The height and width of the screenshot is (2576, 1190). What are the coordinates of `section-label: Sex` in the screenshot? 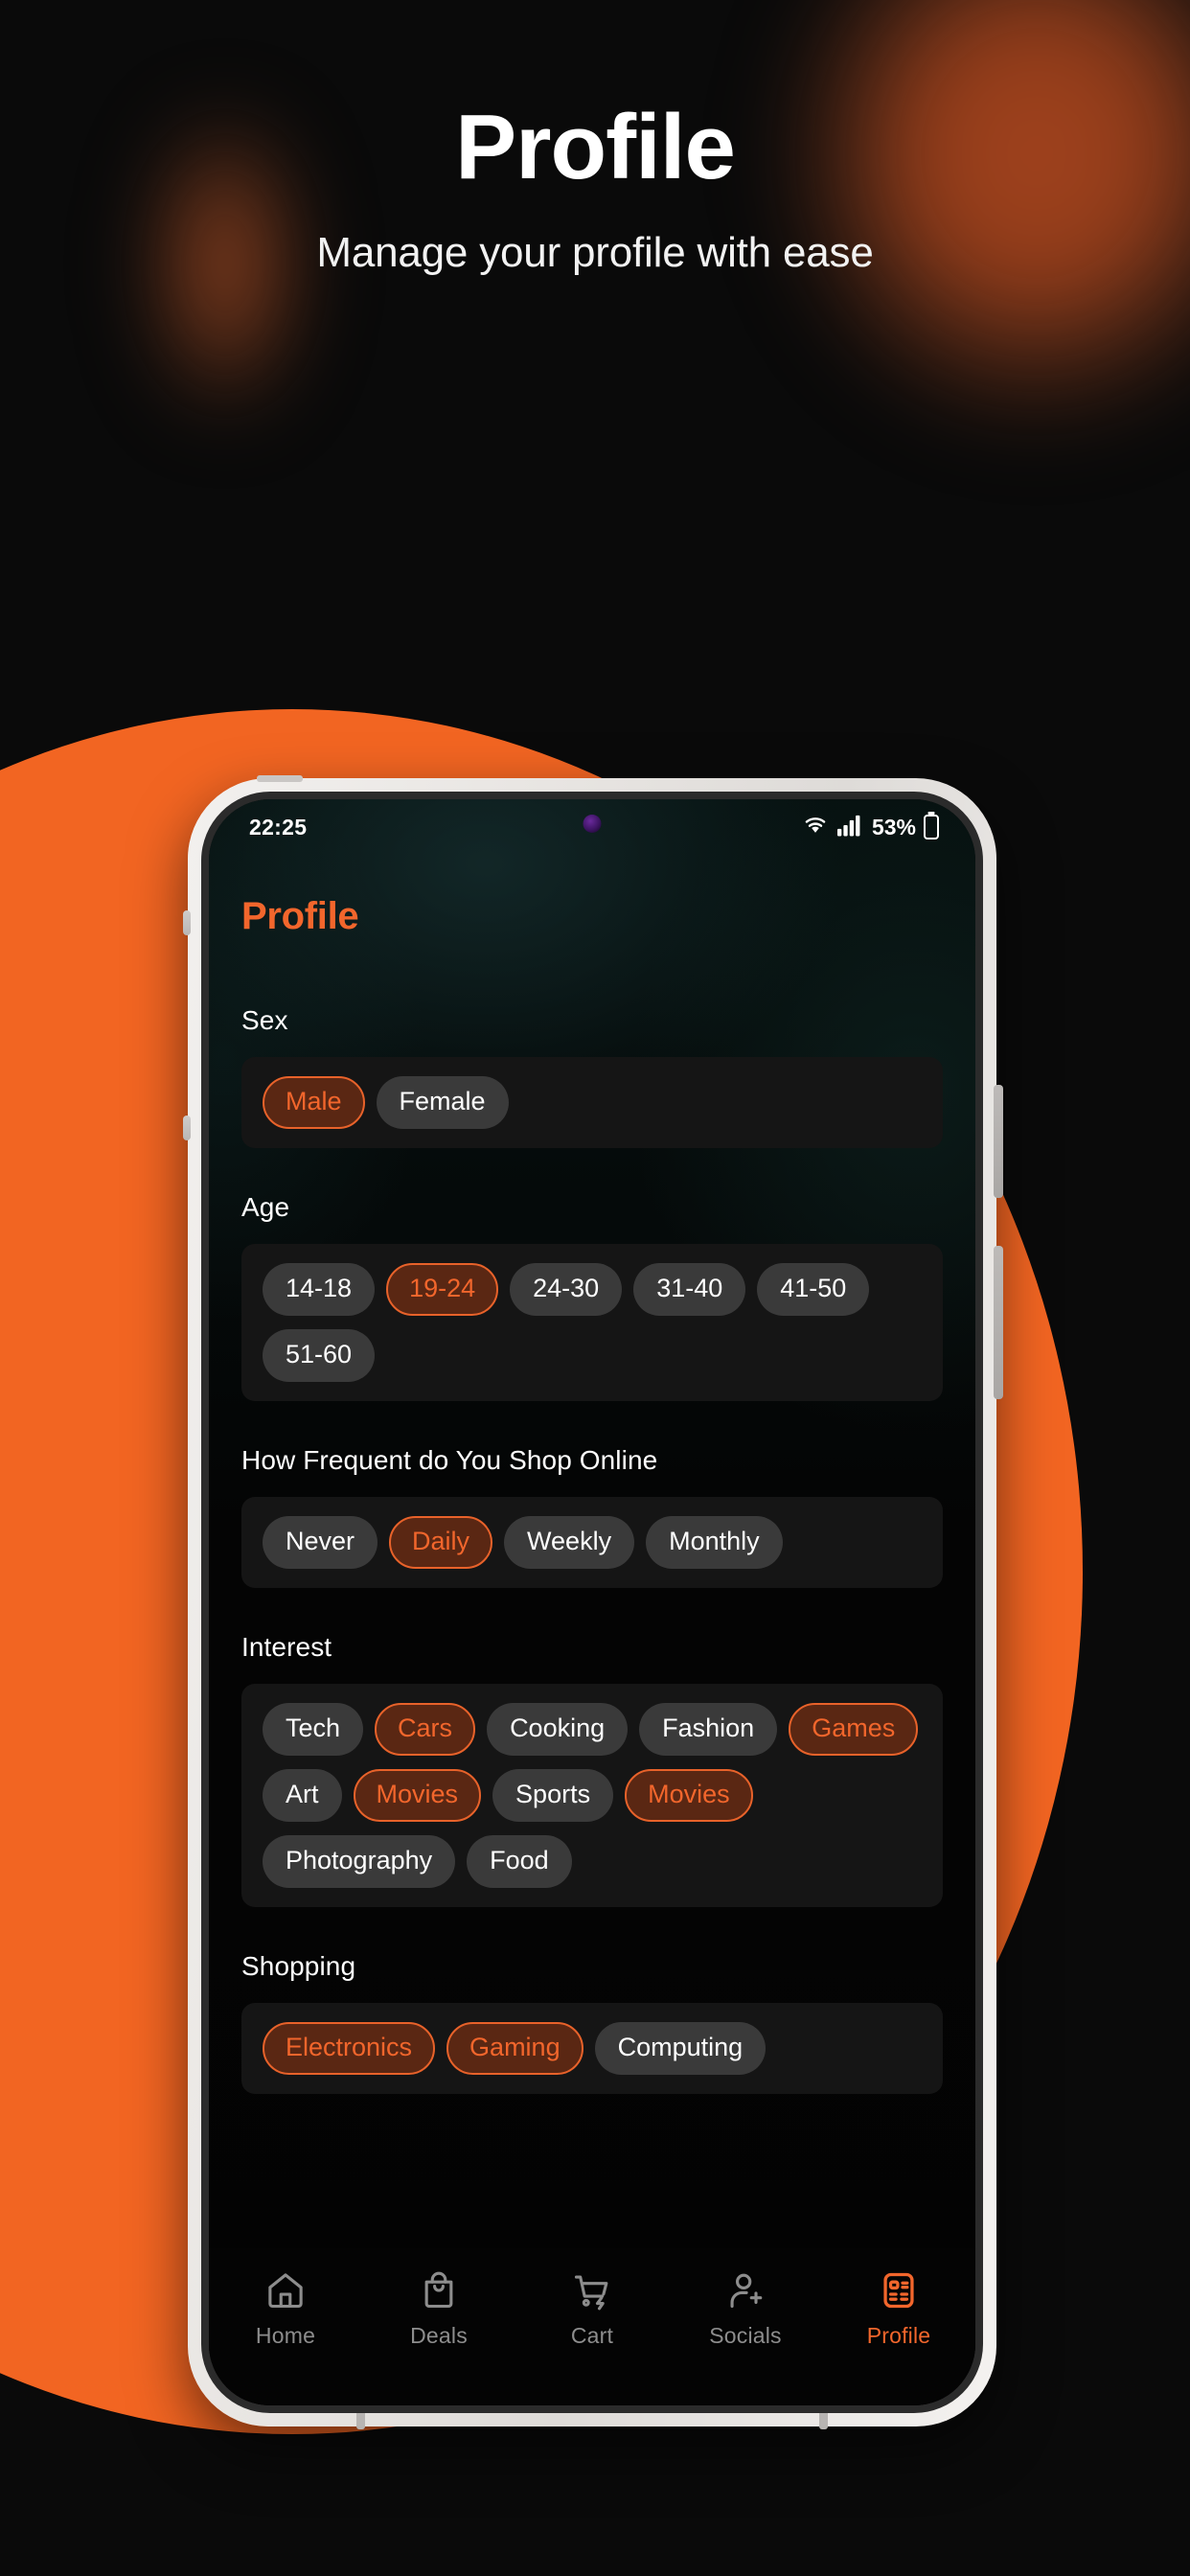 It's located at (264, 1020).